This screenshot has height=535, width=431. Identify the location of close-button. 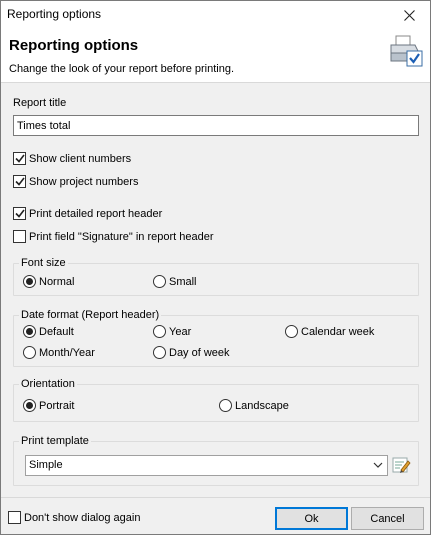
(409, 15).